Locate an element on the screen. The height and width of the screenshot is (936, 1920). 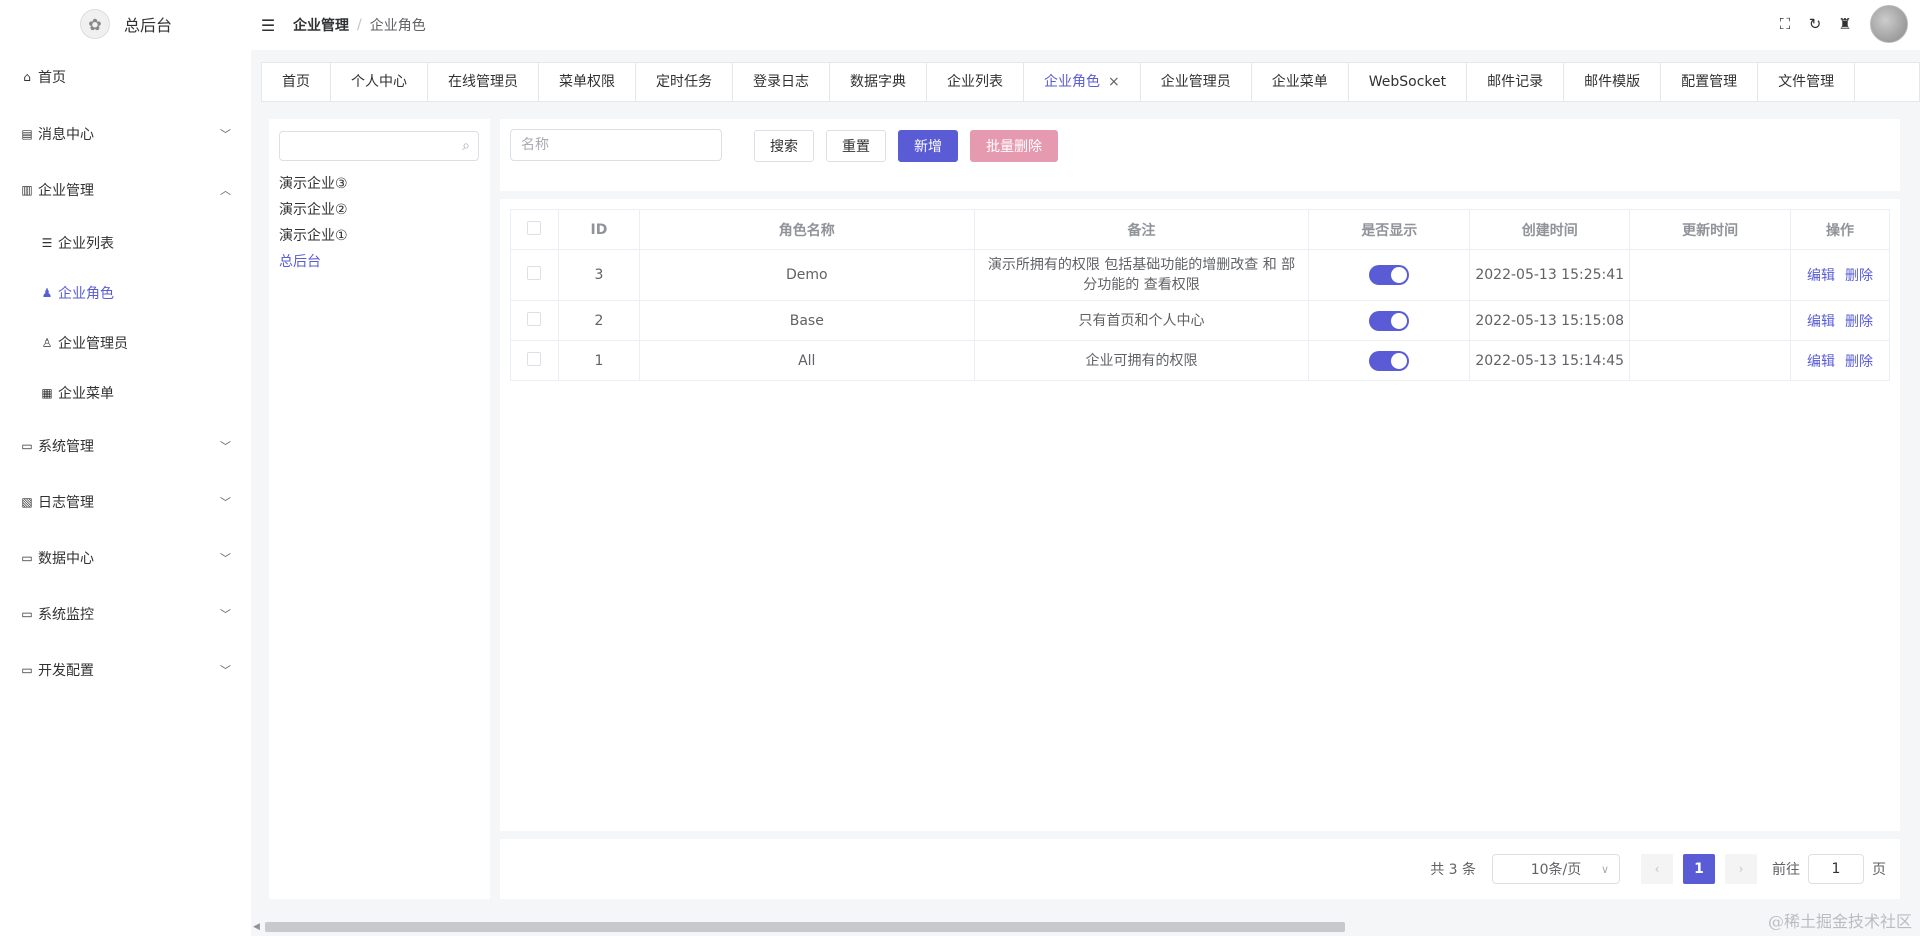
scrollbar-thumb is located at coordinates (805, 927).